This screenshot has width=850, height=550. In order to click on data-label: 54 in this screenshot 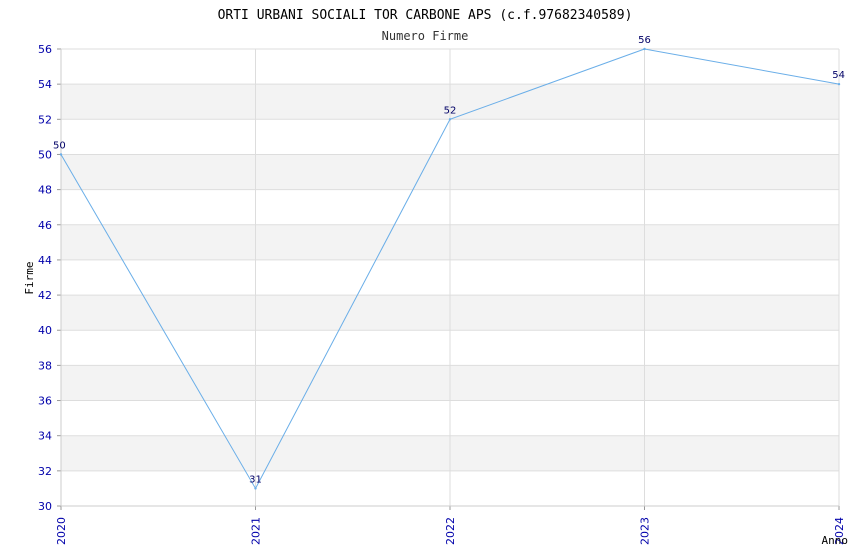, I will do `click(838, 75)`.